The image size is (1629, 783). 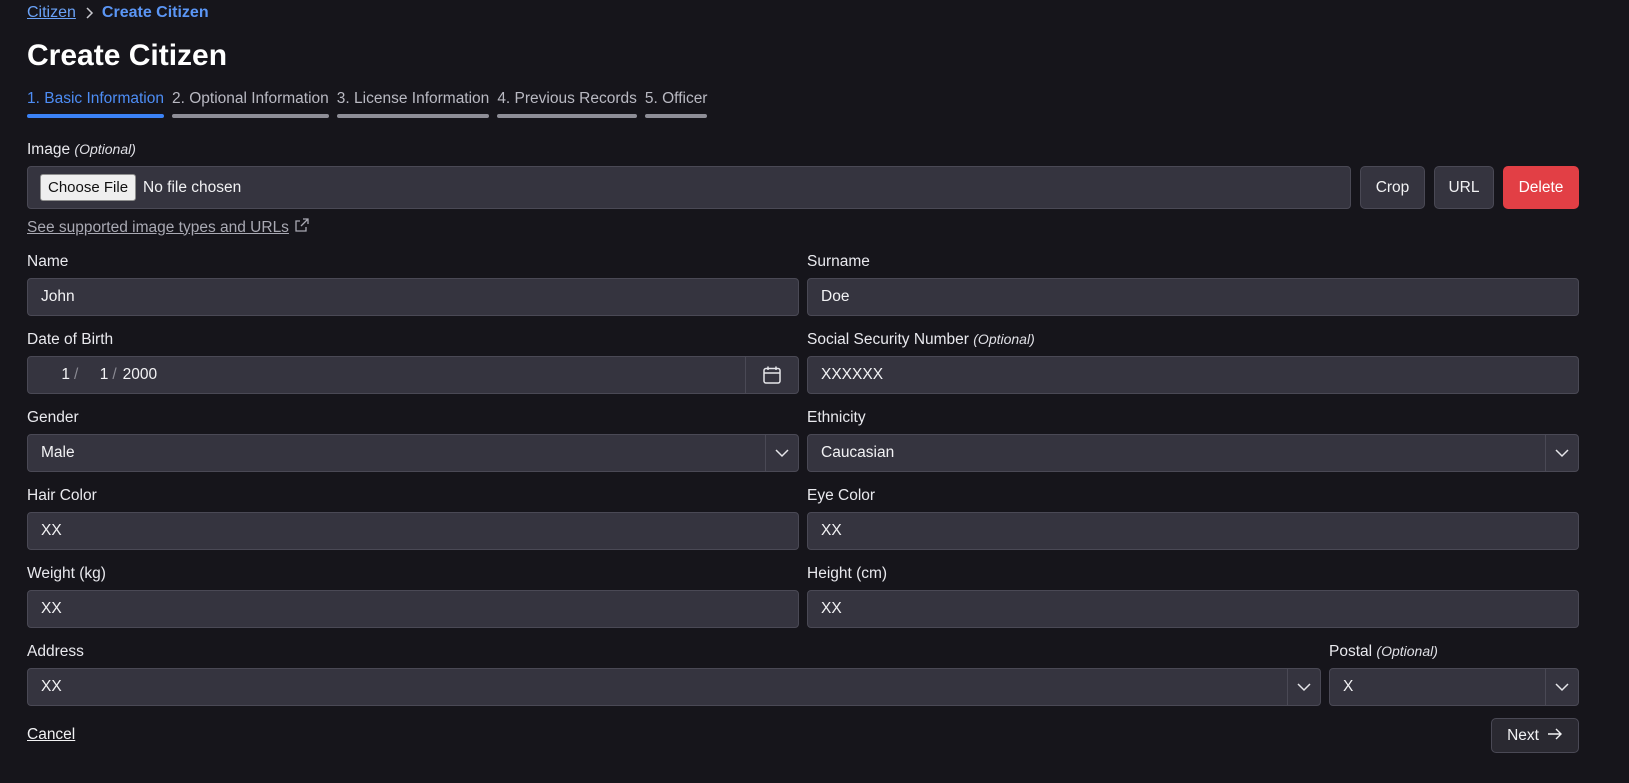 What do you see at coordinates (51, 686) in the screenshot?
I see `address-value: XX` at bounding box center [51, 686].